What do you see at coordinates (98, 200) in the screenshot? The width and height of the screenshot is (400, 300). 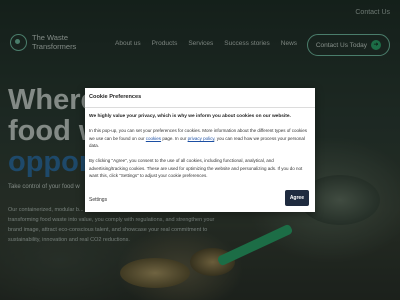 I see `settings-button: Settings` at bounding box center [98, 200].